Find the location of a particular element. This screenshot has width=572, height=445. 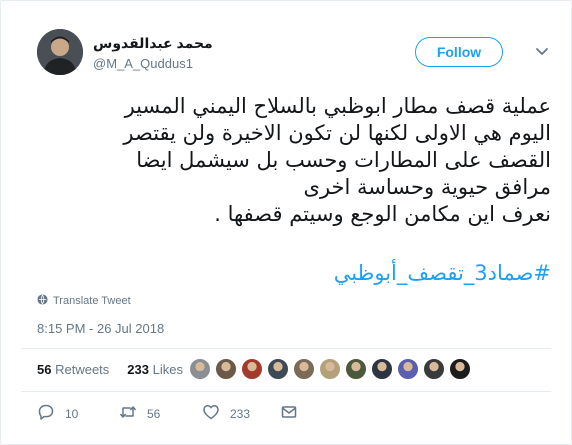

likes-stat: 233 Likes is located at coordinates (155, 369).